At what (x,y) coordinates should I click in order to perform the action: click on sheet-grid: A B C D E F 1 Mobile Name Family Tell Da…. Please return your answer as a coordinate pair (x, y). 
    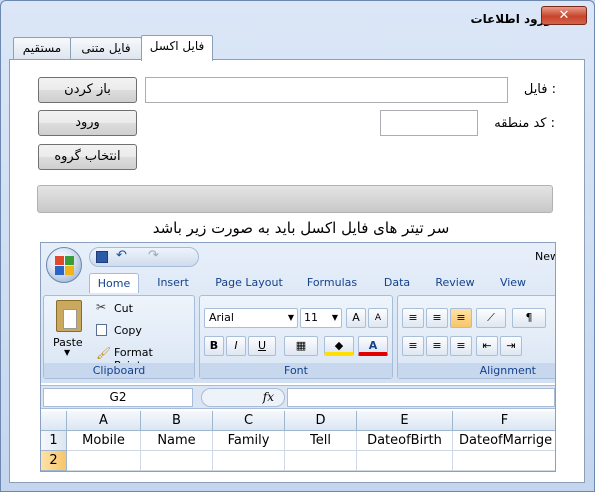
    Looking at the image, I should click on (298, 441).